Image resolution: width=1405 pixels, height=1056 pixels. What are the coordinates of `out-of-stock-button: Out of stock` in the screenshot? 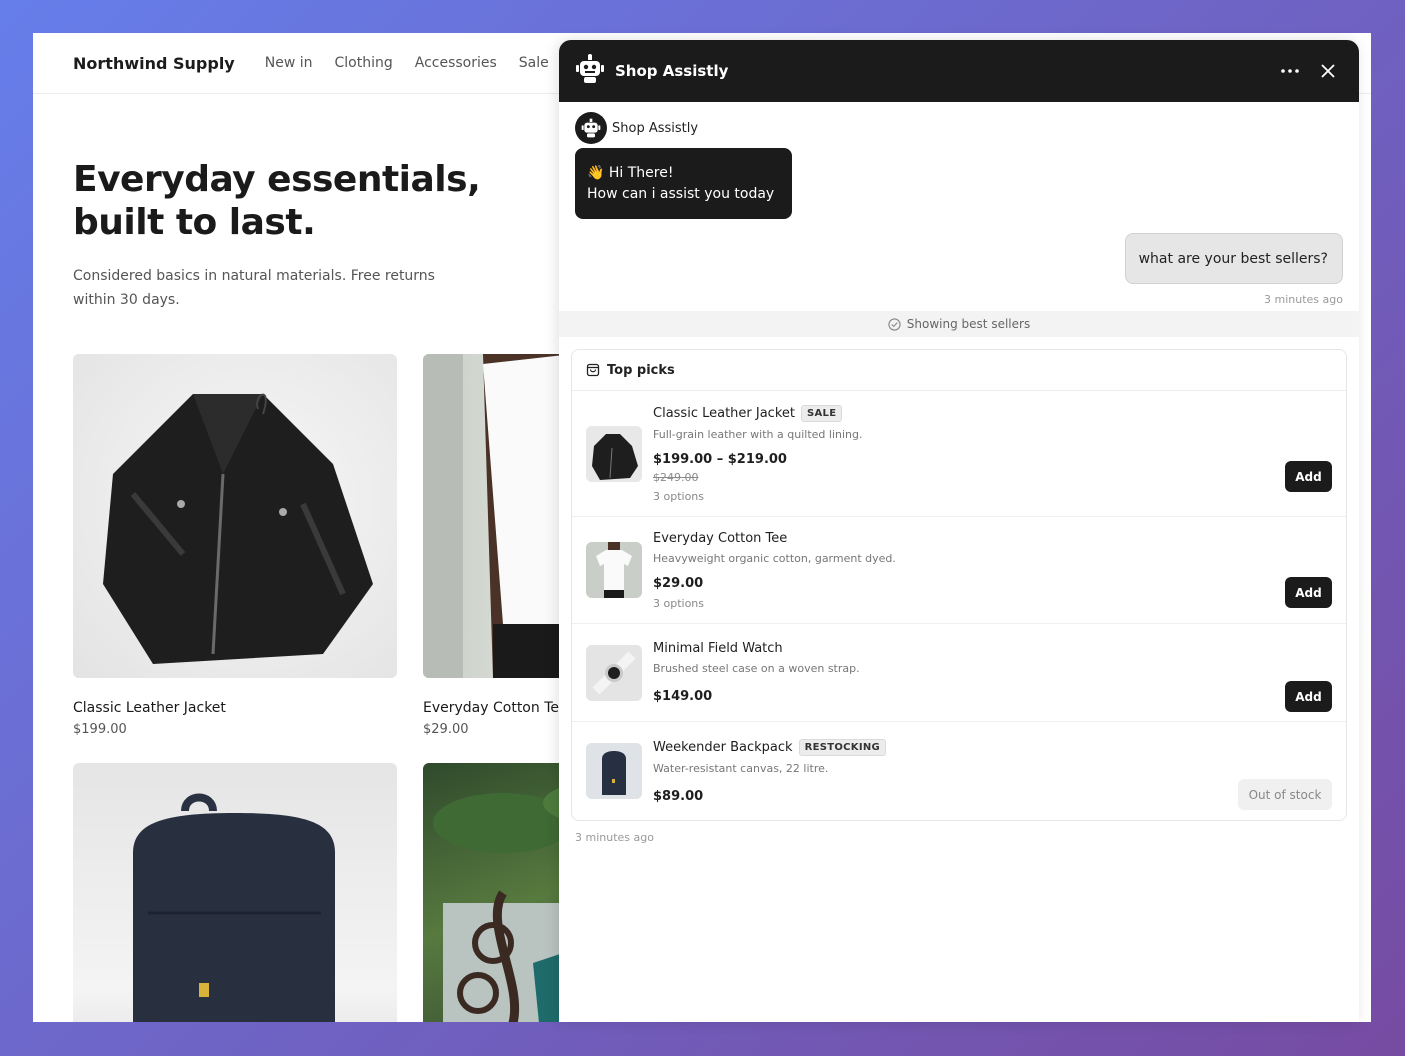 It's located at (1285, 794).